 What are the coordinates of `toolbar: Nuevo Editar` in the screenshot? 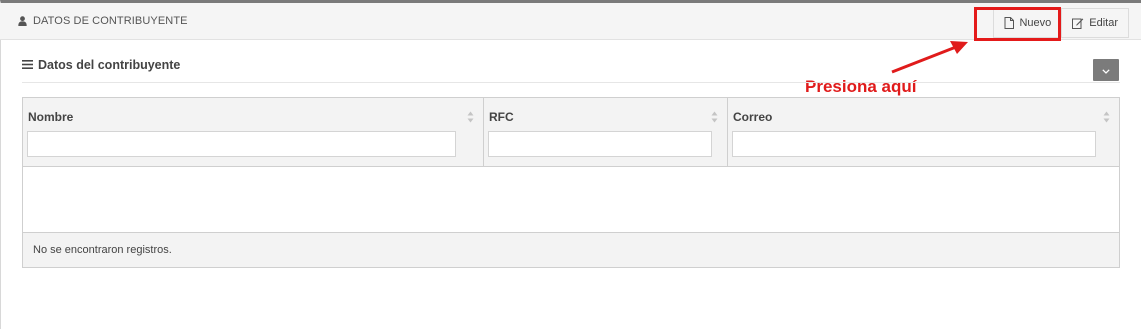 It's located at (1061, 23).